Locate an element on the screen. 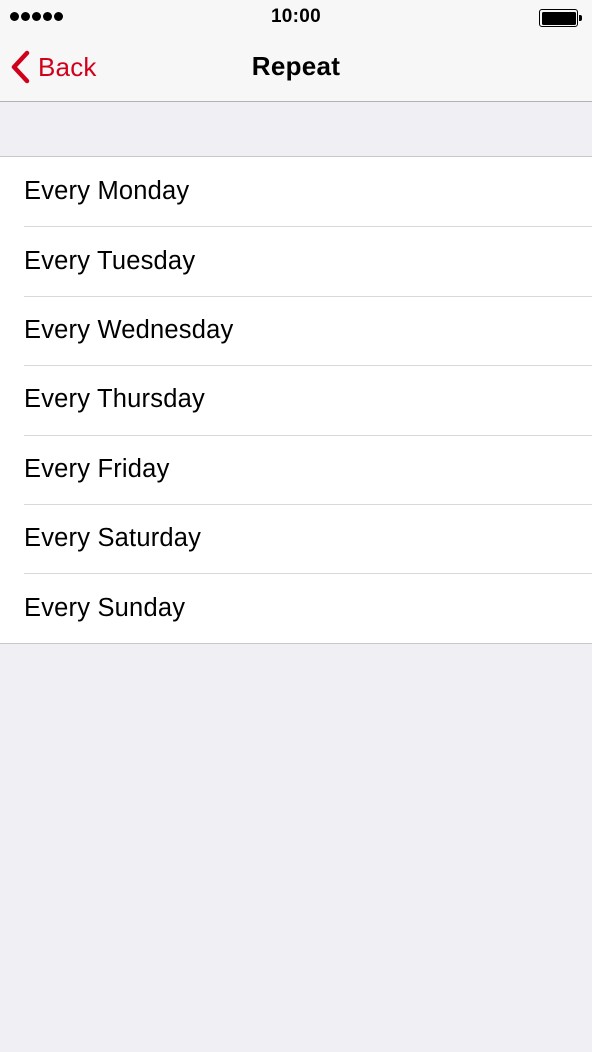 Image resolution: width=592 pixels, height=1052 pixels. list-item-label: Every Tuesday is located at coordinates (110, 260).